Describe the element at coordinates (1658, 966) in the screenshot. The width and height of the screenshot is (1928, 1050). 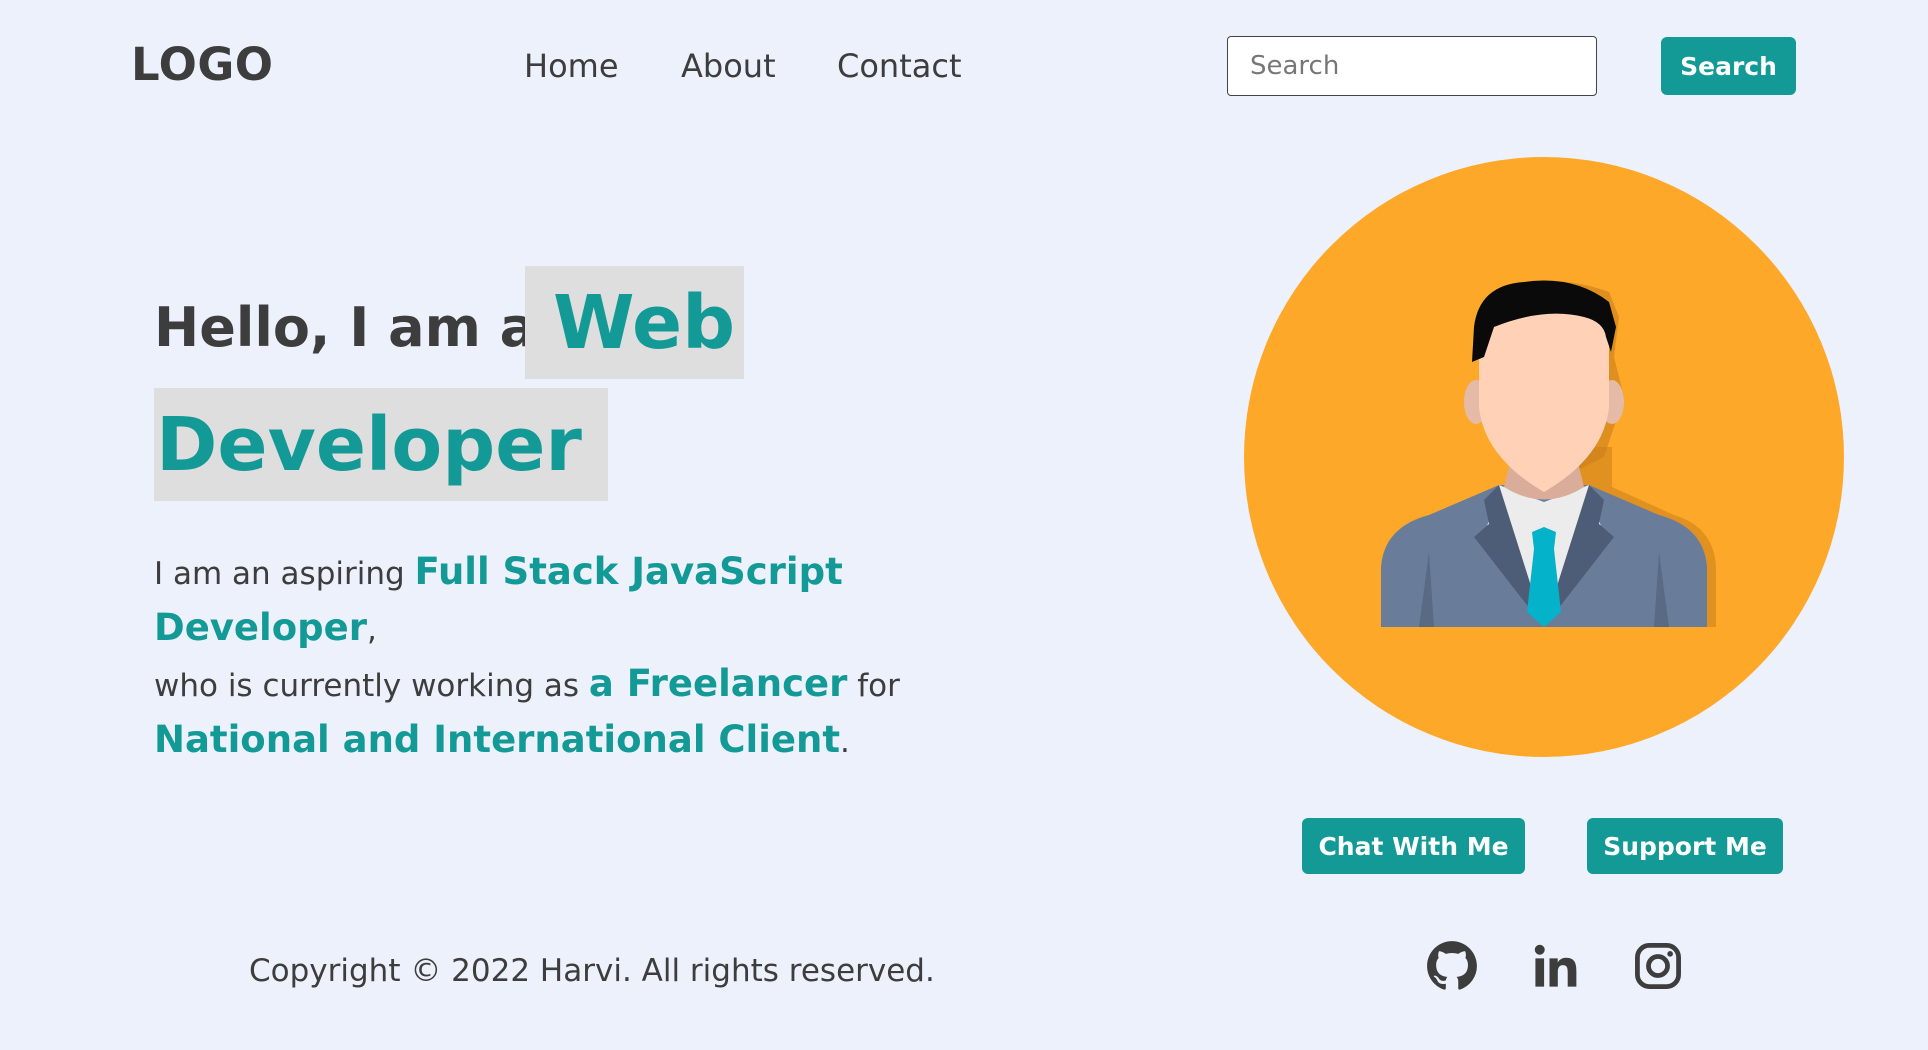
I see `instagram-icon` at that location.